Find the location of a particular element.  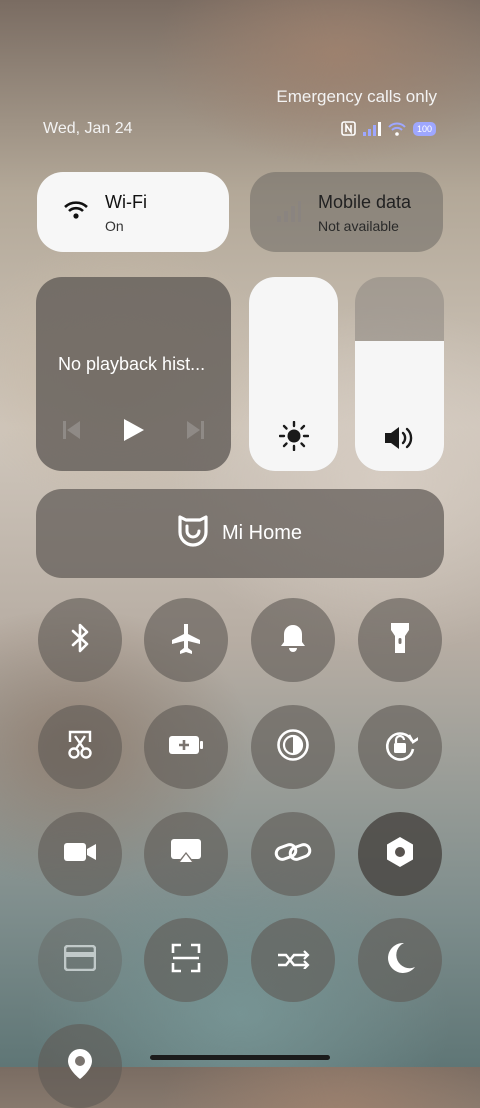

cast-toggle is located at coordinates (186, 854).